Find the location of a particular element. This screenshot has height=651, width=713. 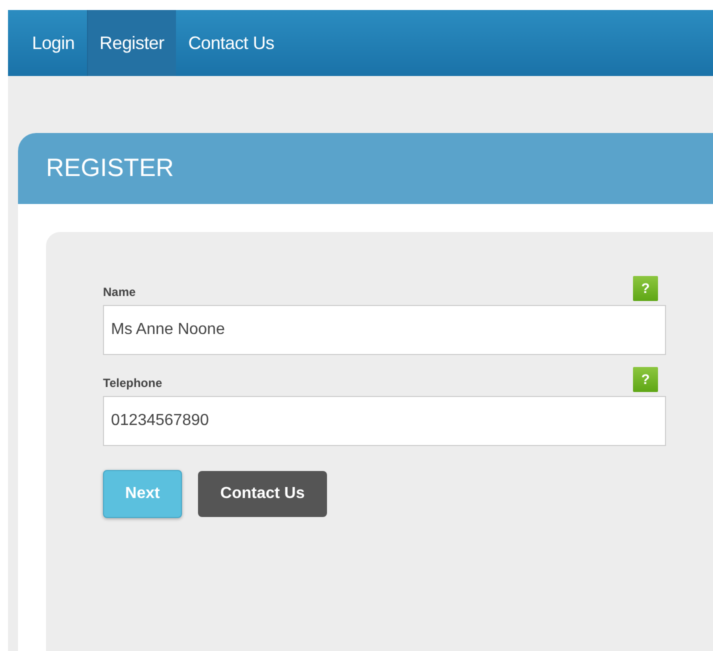

field-label: Name is located at coordinates (119, 292).